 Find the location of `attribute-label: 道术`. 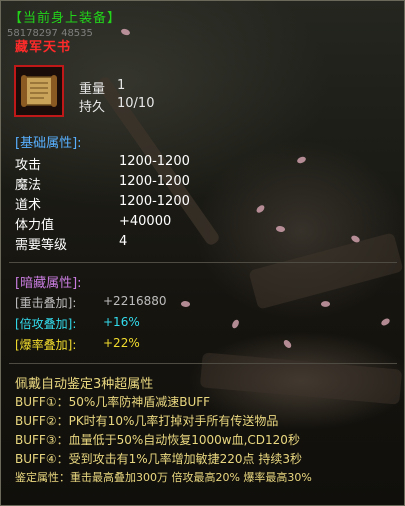

attribute-label: 道术 is located at coordinates (28, 205).